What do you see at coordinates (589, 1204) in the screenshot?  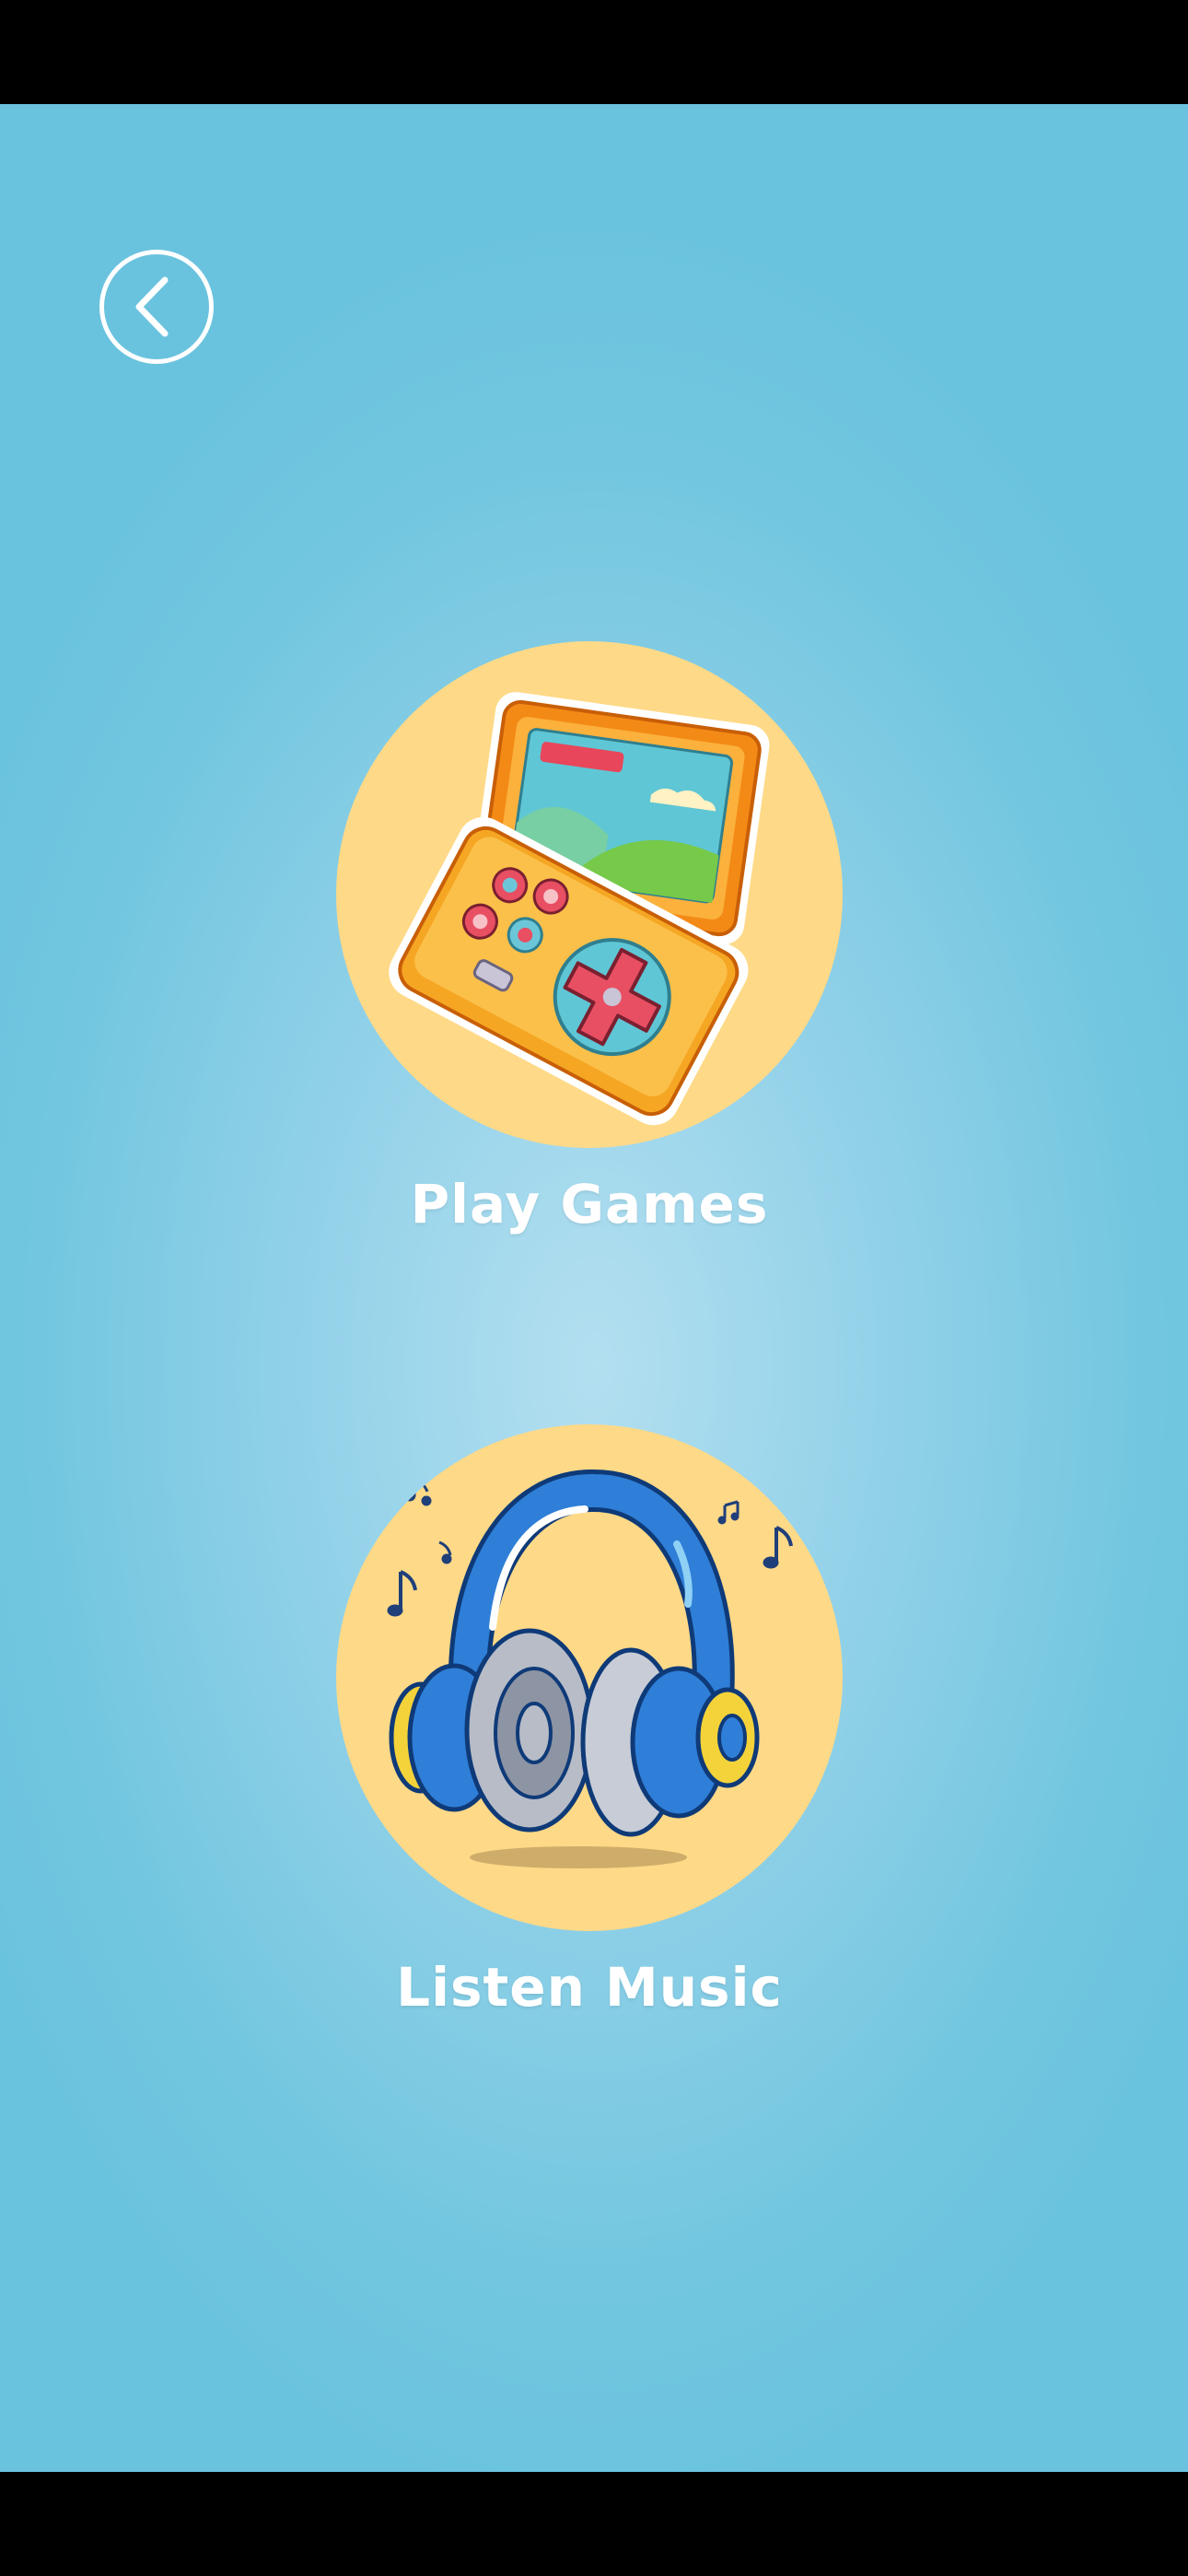 I see `play-games-label: Play Games` at bounding box center [589, 1204].